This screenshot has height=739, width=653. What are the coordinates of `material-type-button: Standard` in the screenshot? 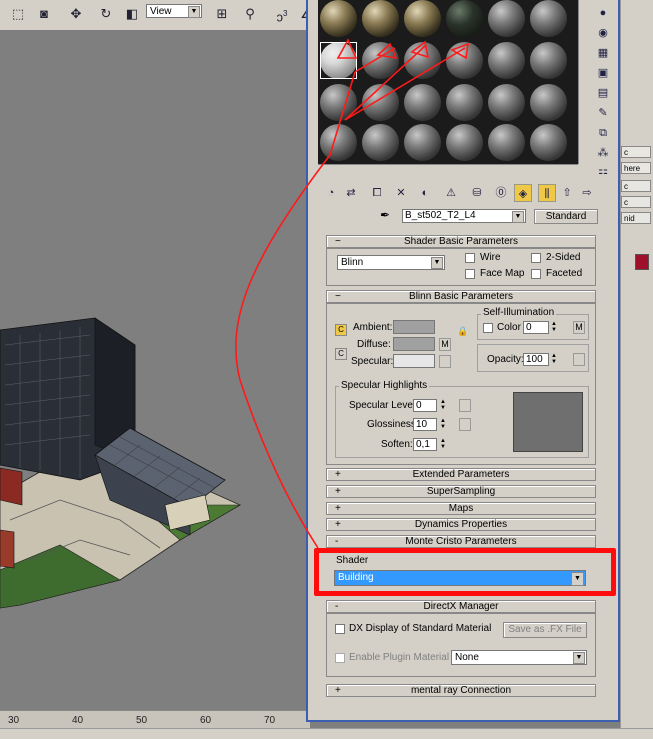 It's located at (566, 216).